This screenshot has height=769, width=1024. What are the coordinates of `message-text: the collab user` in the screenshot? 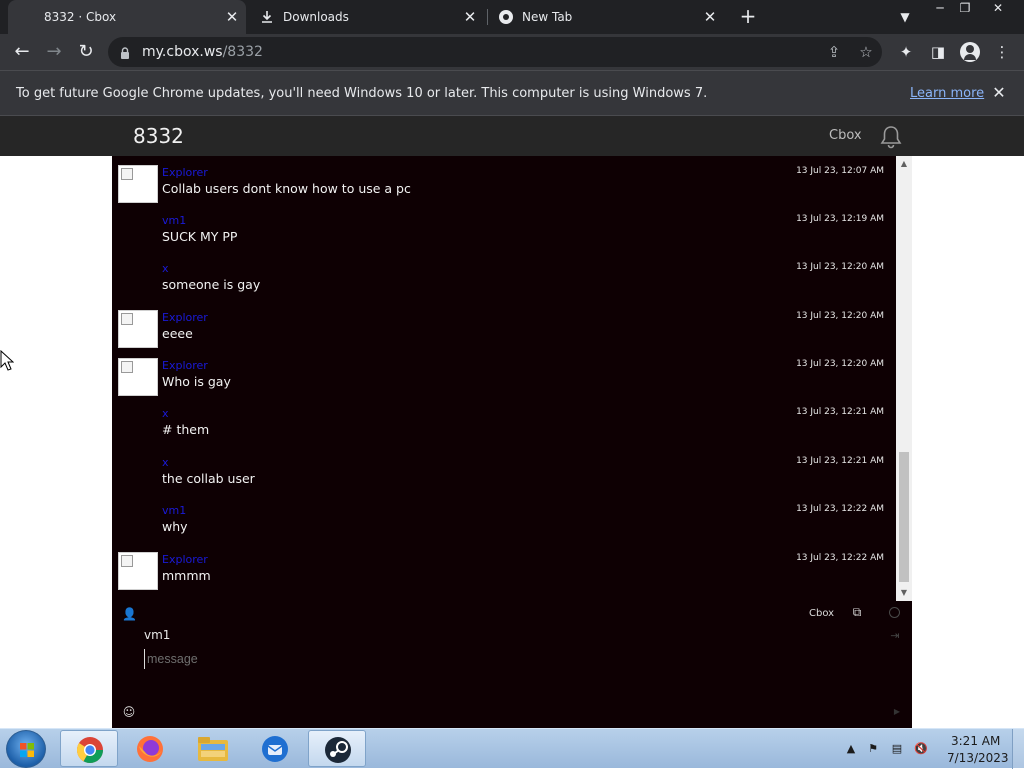 It's located at (208, 478).